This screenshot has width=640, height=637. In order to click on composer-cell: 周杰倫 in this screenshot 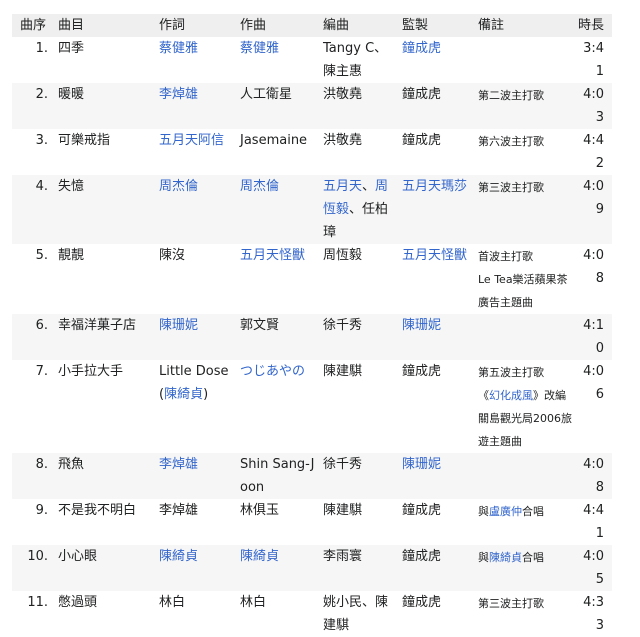, I will do `click(279, 209)`.